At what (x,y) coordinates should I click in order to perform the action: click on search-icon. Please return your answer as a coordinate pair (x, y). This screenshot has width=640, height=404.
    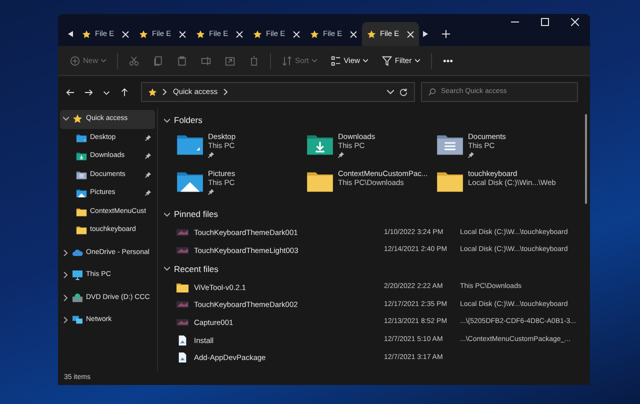
    Looking at the image, I should click on (432, 92).